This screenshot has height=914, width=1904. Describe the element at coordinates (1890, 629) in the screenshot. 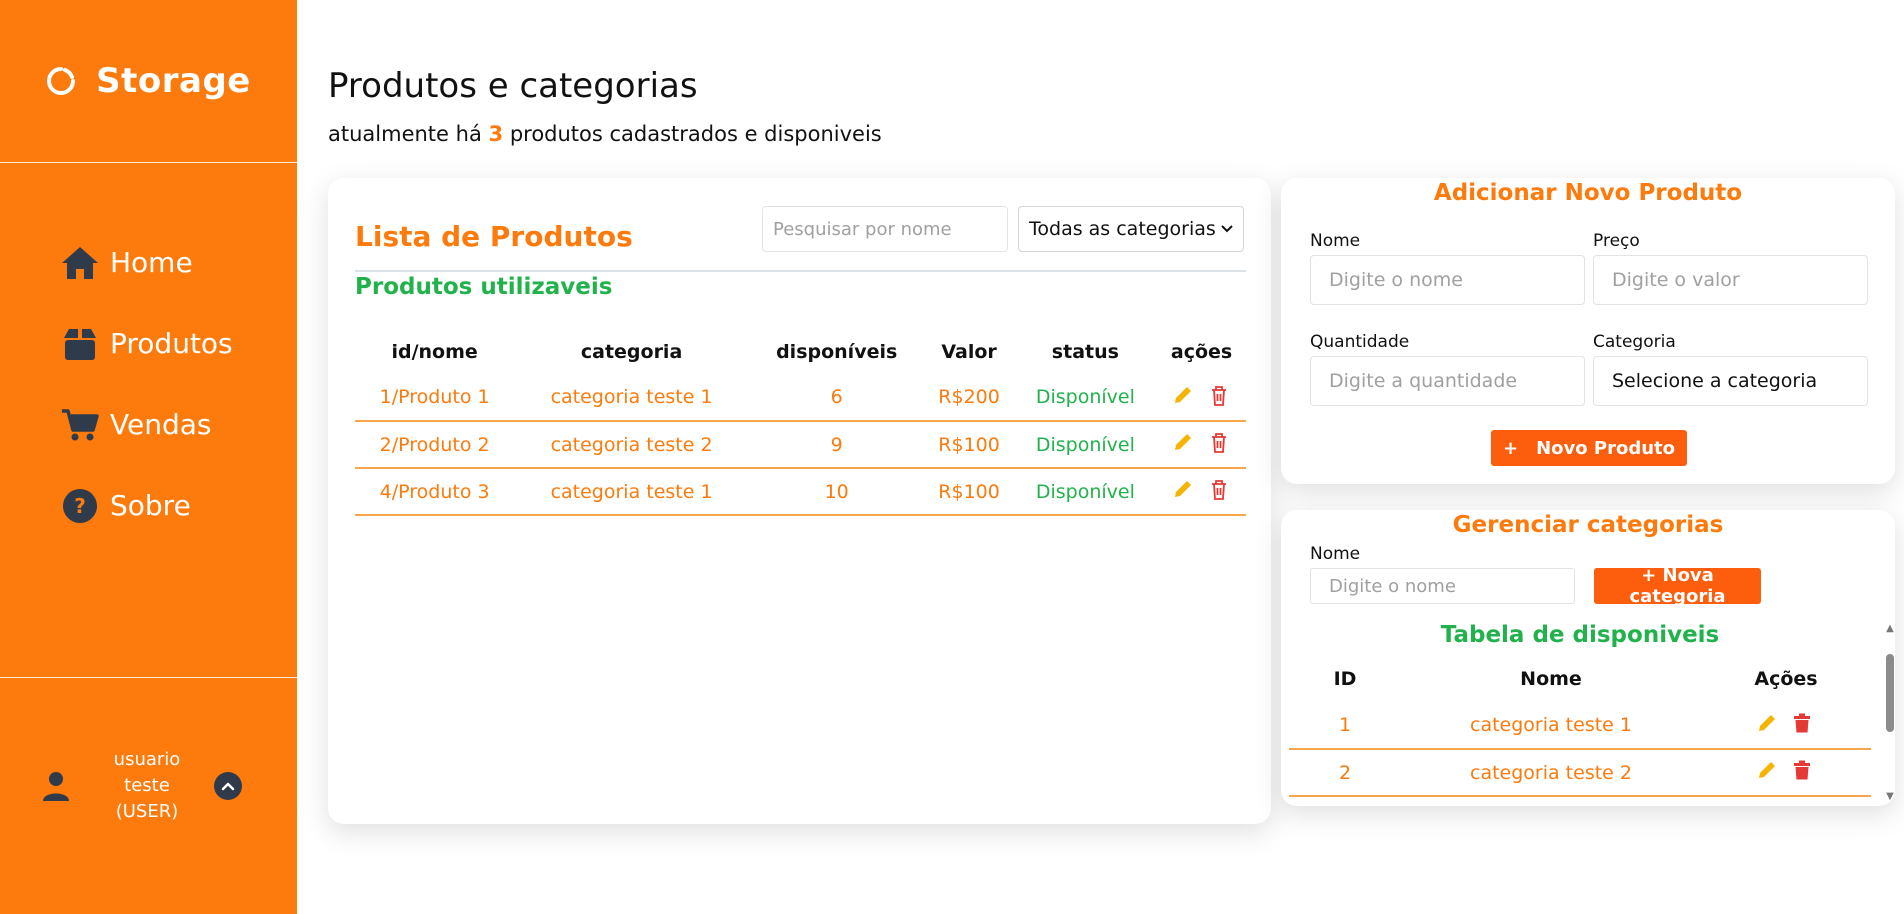

I see `scroll-up-arrow-icon: ▲` at that location.